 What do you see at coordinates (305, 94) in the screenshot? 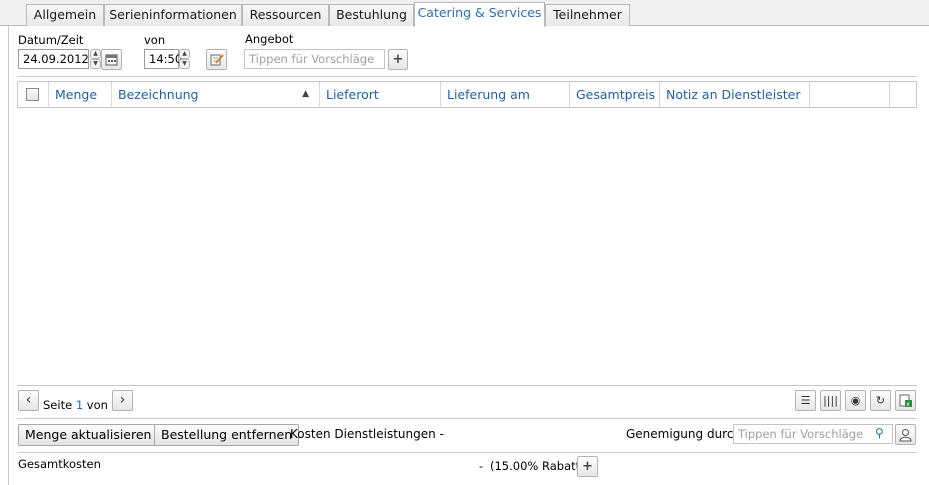
I see `sort-ascending-icon: ▲` at bounding box center [305, 94].